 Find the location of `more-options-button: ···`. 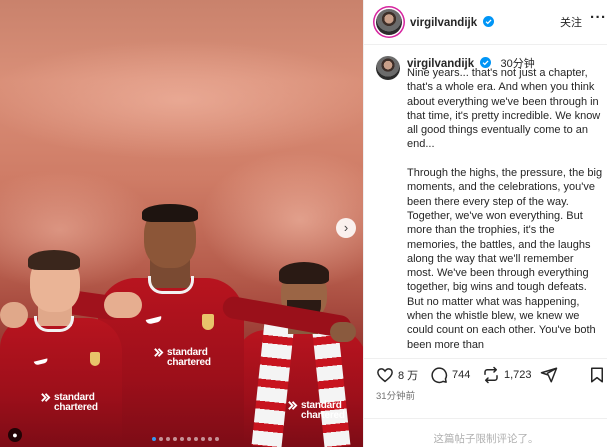

more-options-button: ··· is located at coordinates (598, 17).